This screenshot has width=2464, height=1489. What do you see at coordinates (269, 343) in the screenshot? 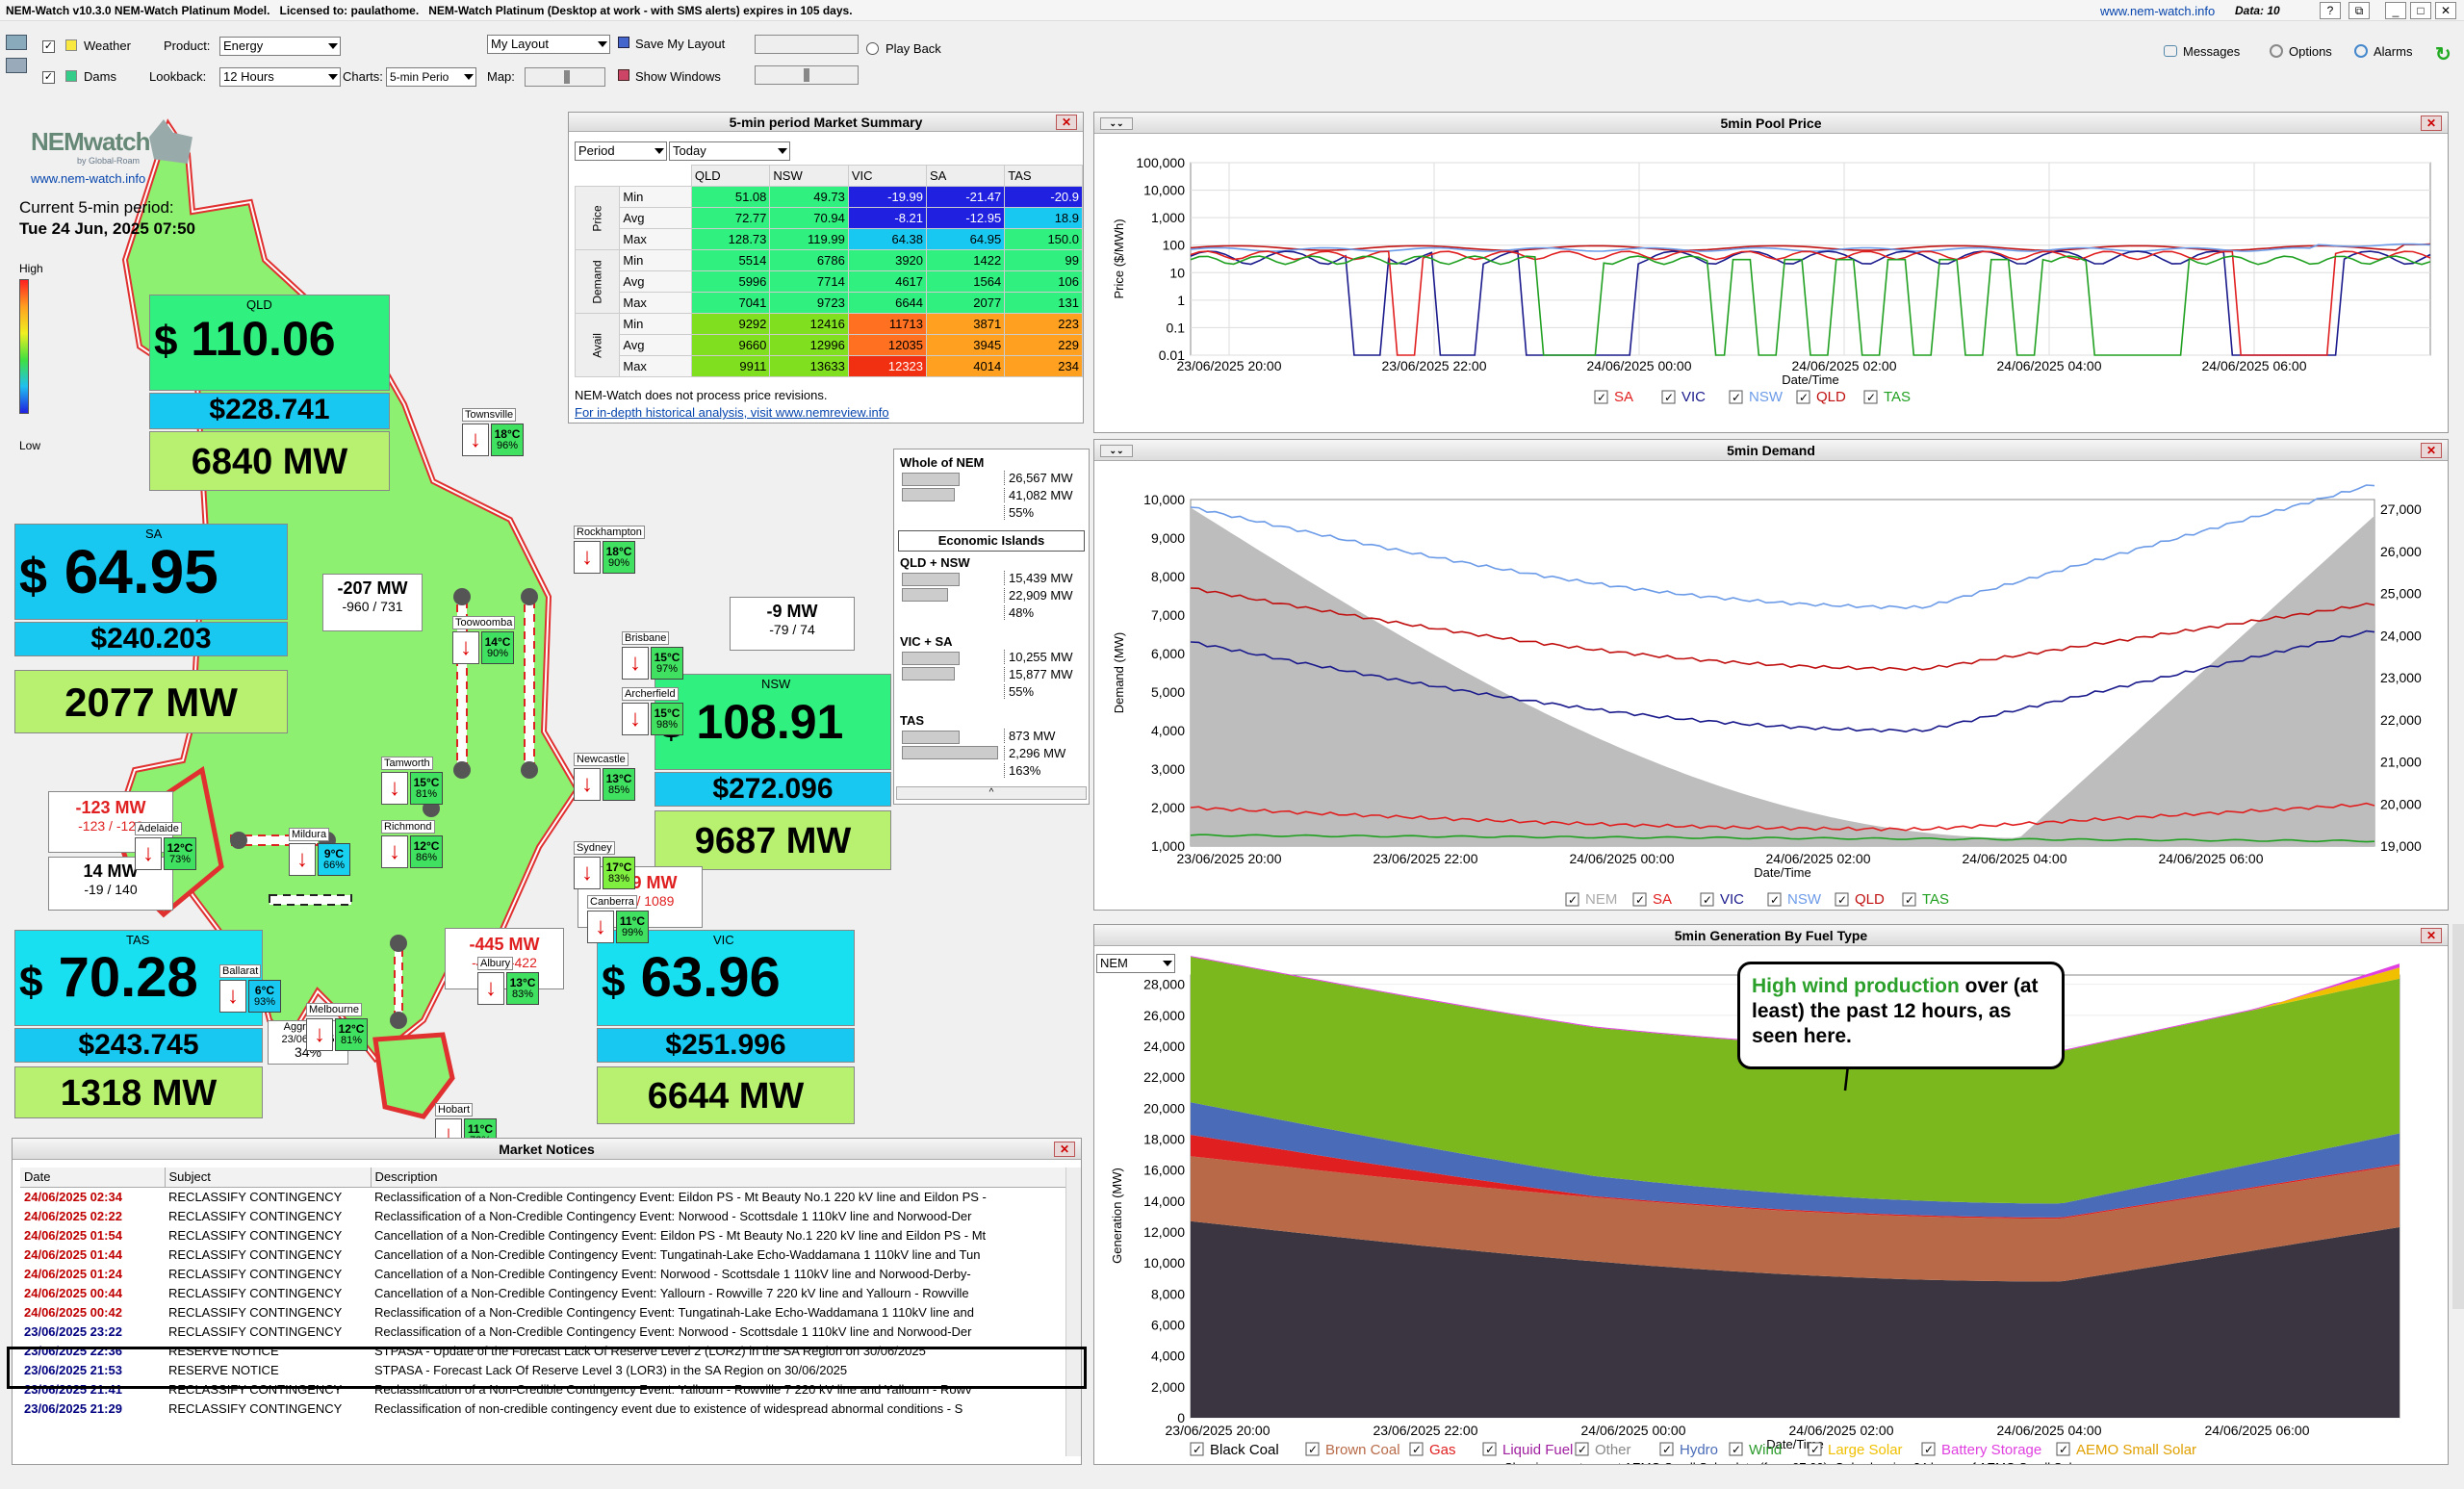
I see `qld-price-box: QLD $ 110.06` at bounding box center [269, 343].